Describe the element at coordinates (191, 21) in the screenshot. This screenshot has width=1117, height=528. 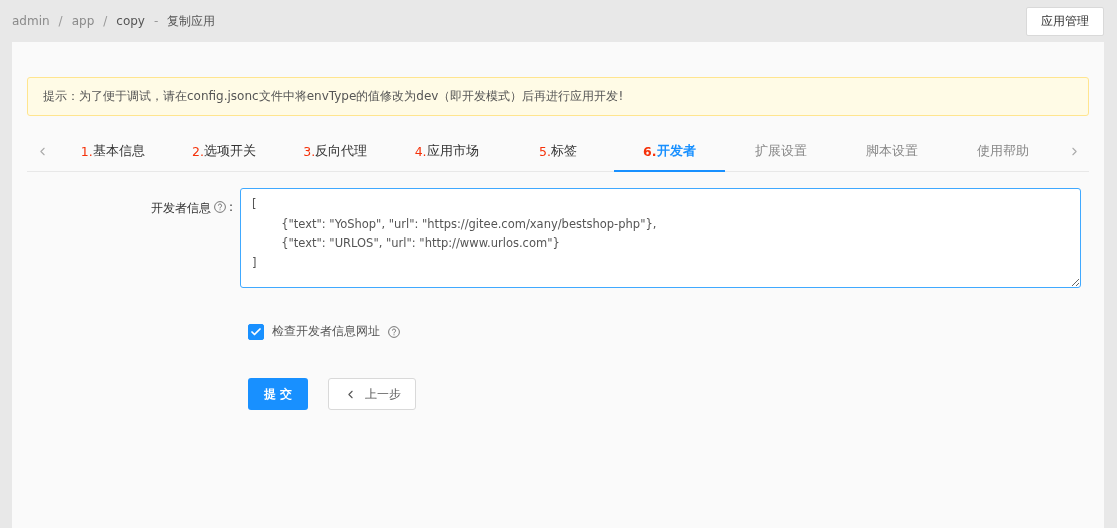
I see `page-title: 复制应用` at that location.